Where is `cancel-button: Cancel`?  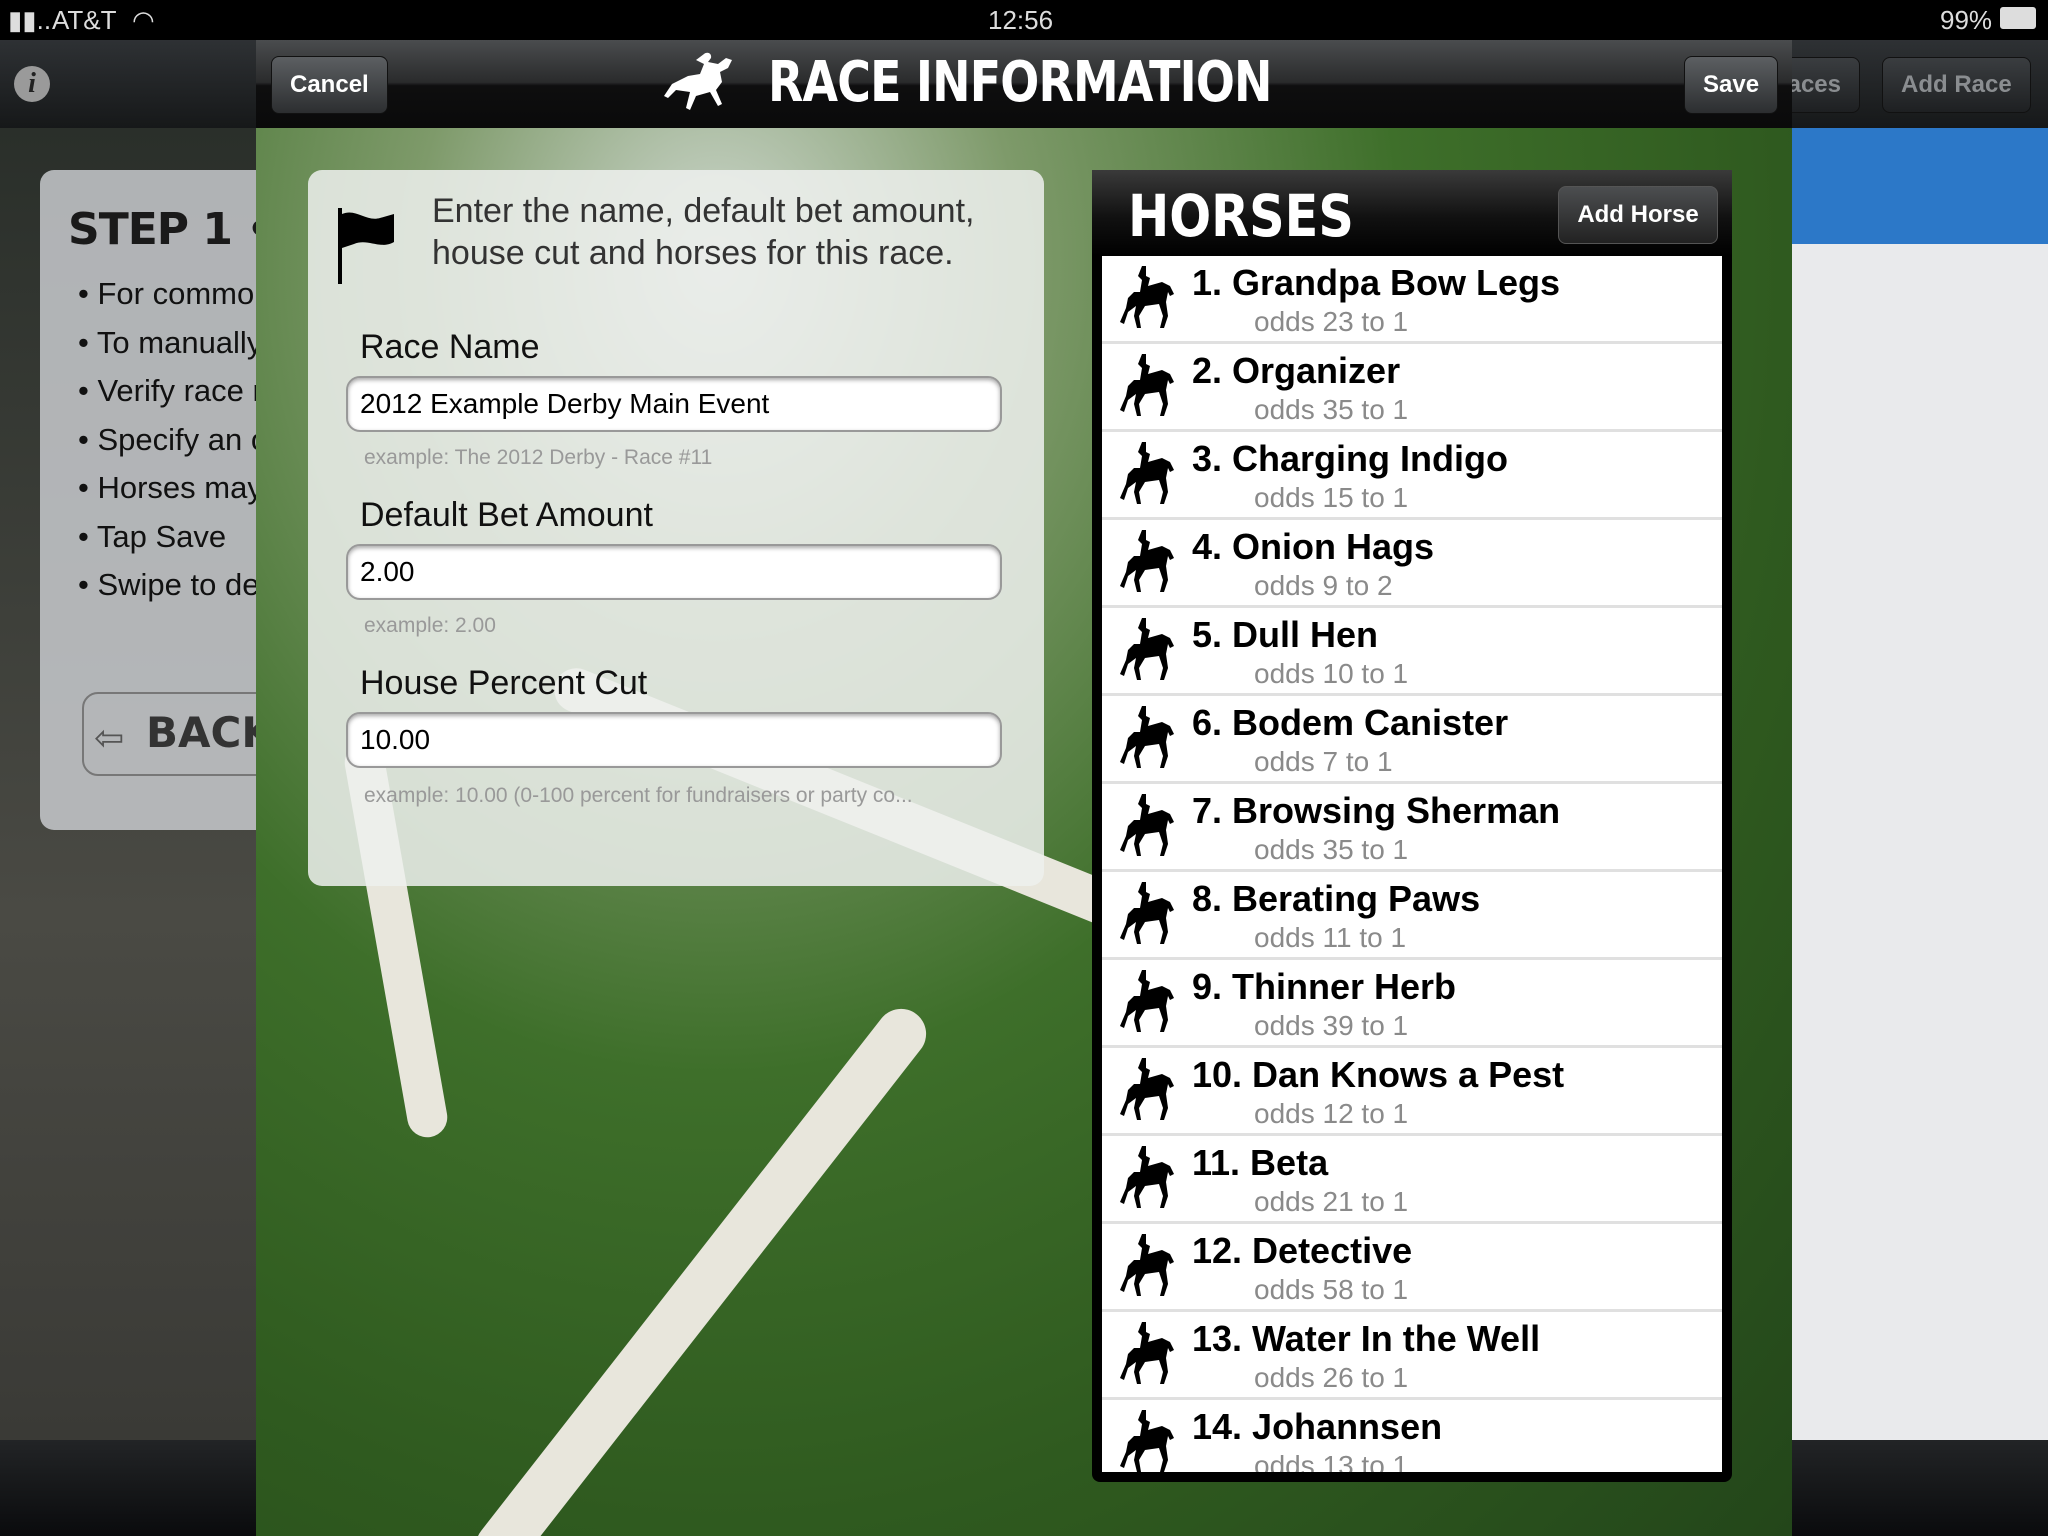 cancel-button: Cancel is located at coordinates (329, 85).